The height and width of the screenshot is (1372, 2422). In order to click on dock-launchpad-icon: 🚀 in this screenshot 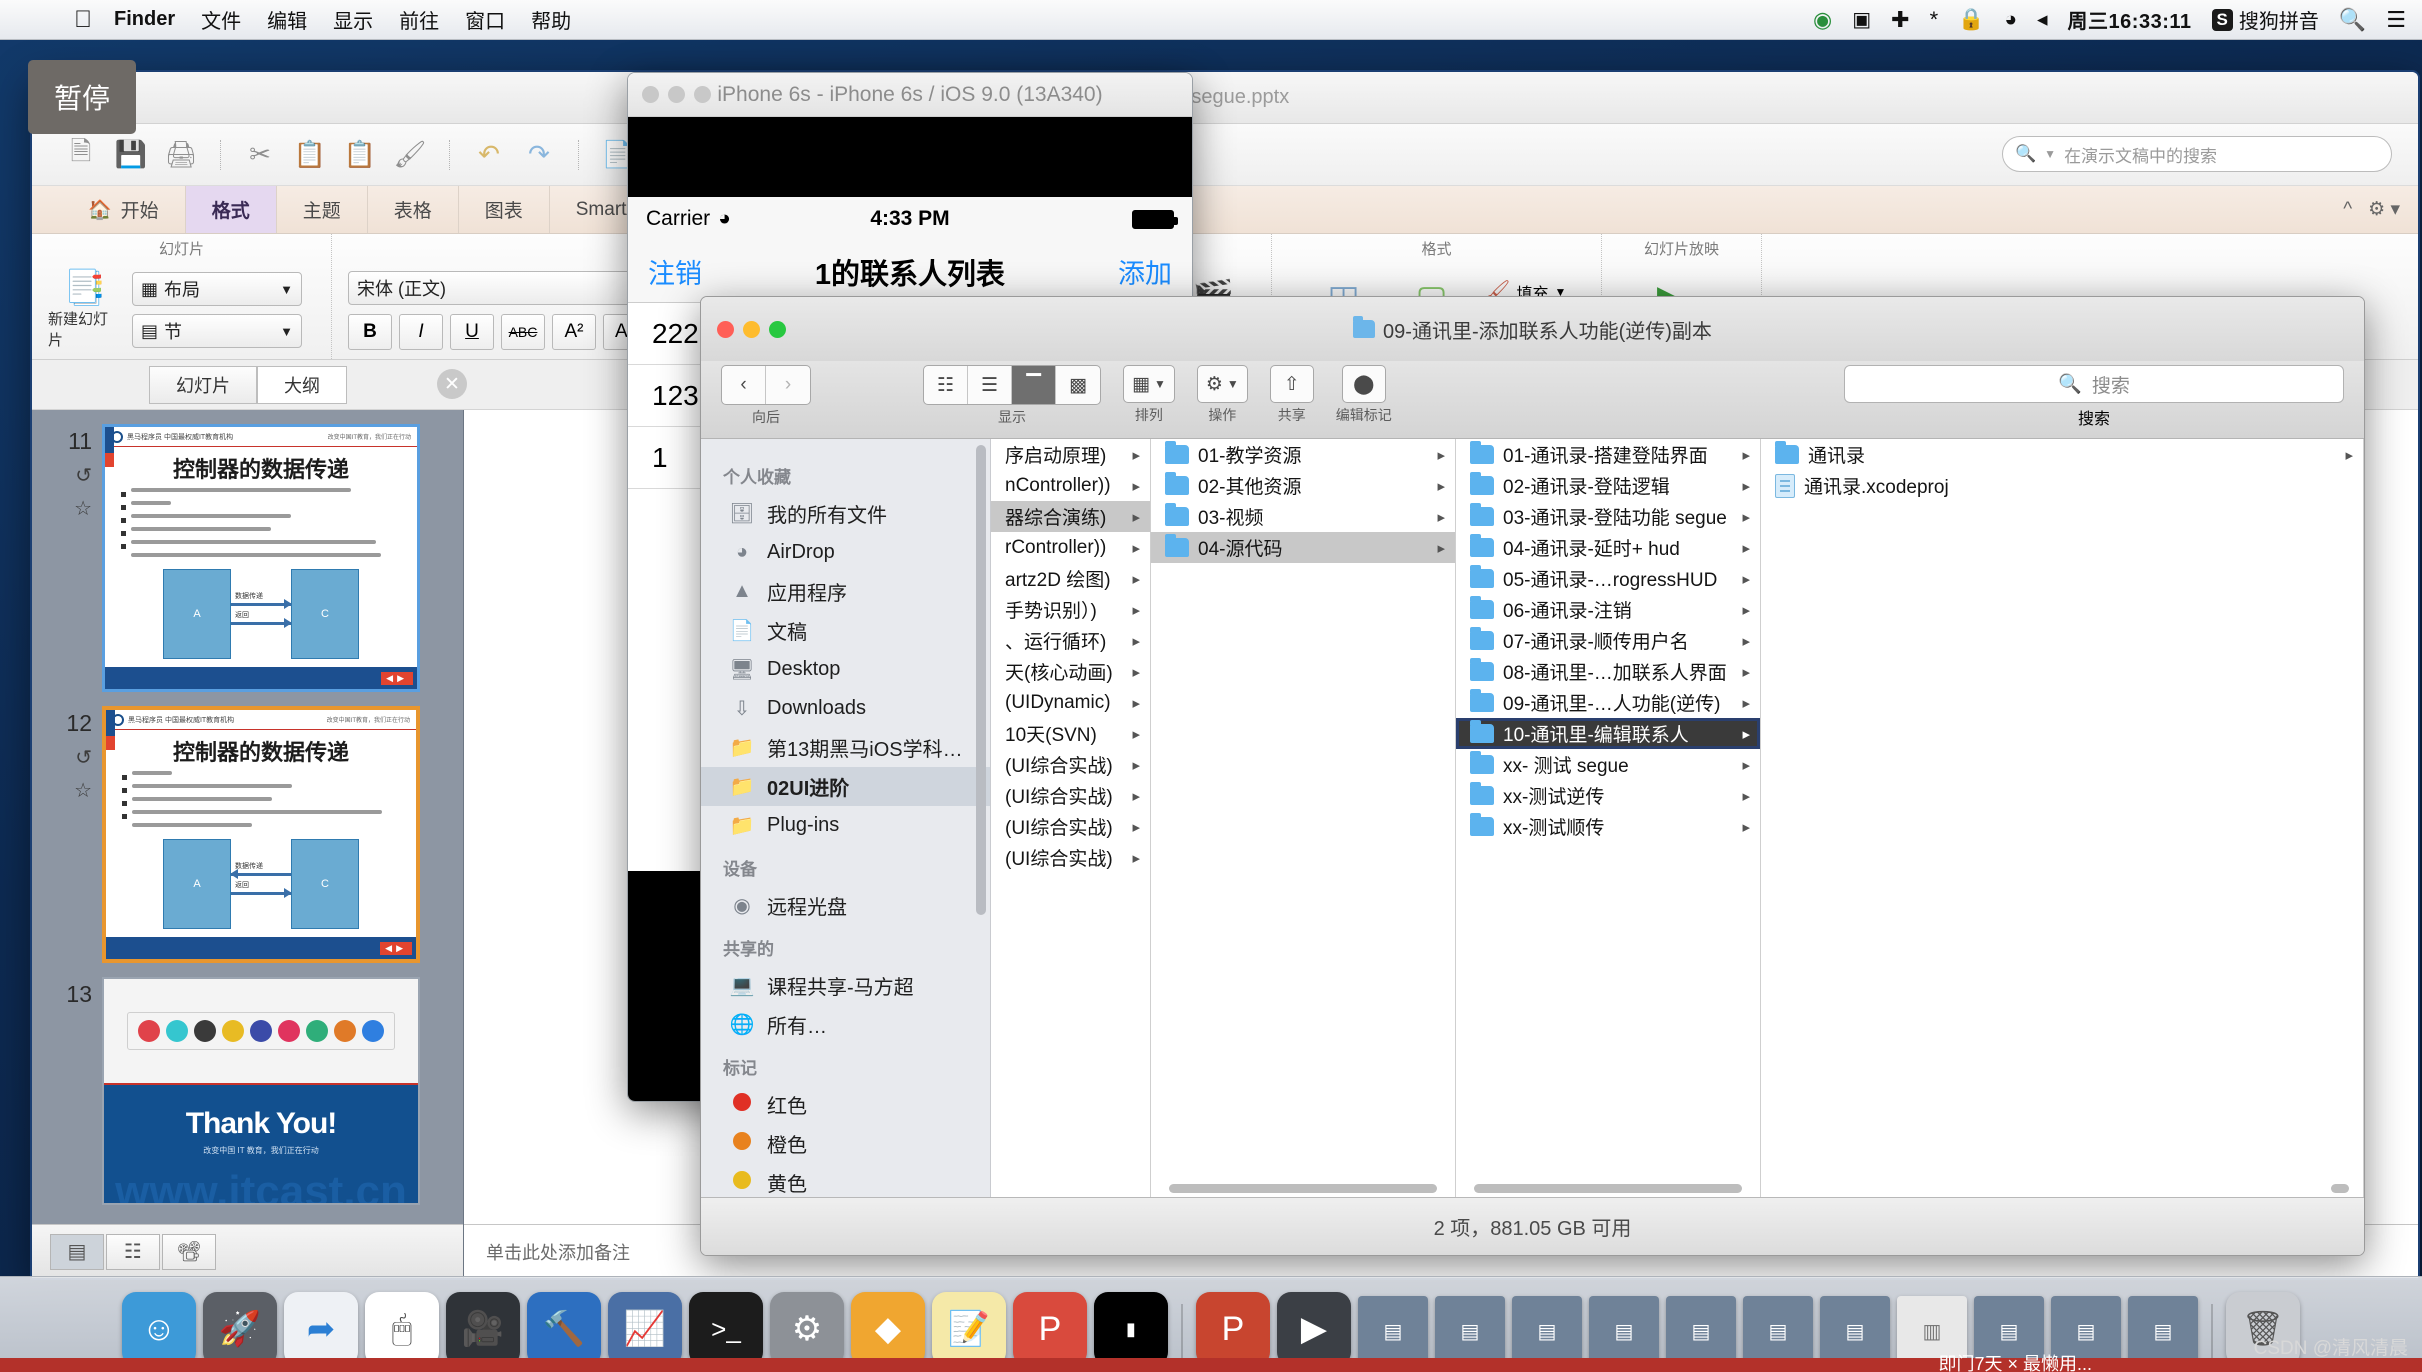, I will do `click(240, 1329)`.